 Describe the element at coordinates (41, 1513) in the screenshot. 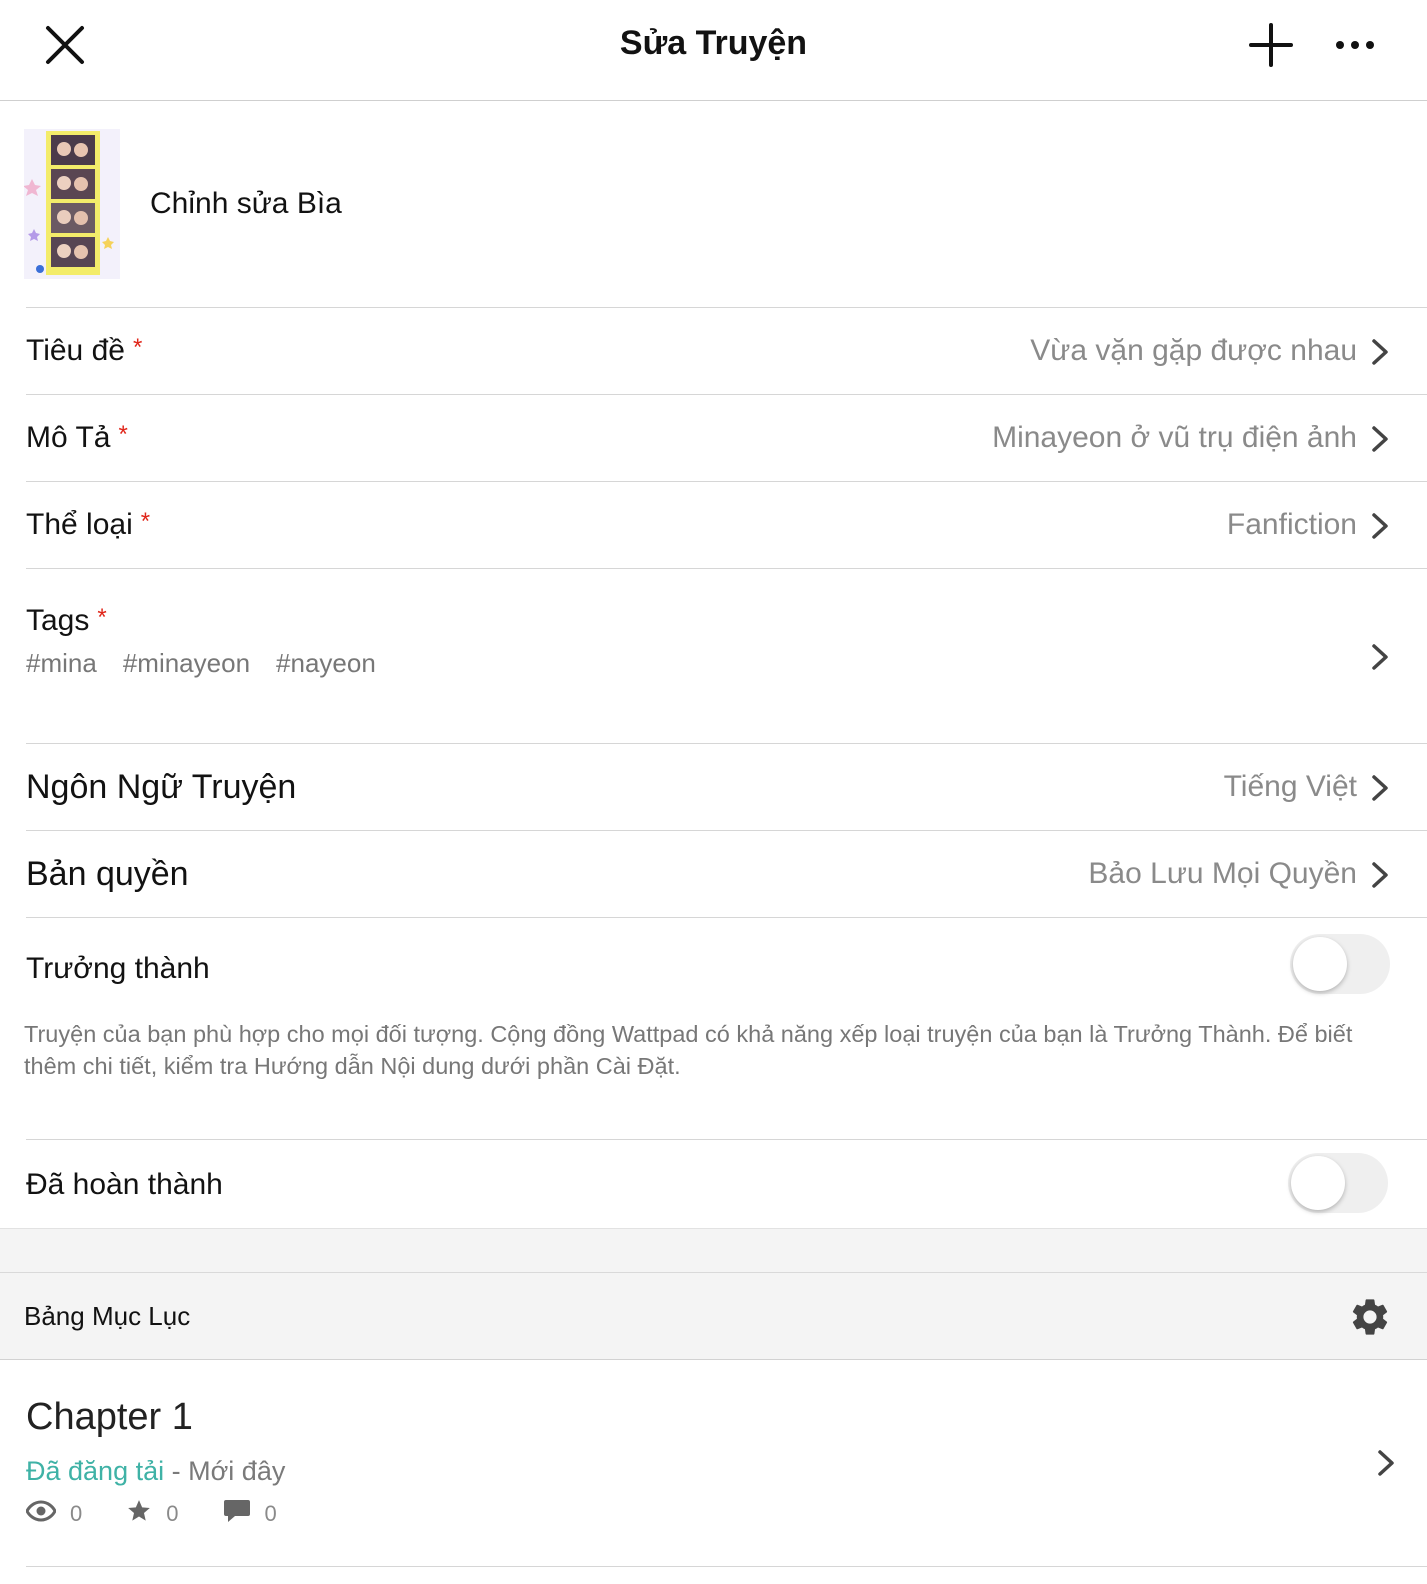

I see `eye-icon` at that location.